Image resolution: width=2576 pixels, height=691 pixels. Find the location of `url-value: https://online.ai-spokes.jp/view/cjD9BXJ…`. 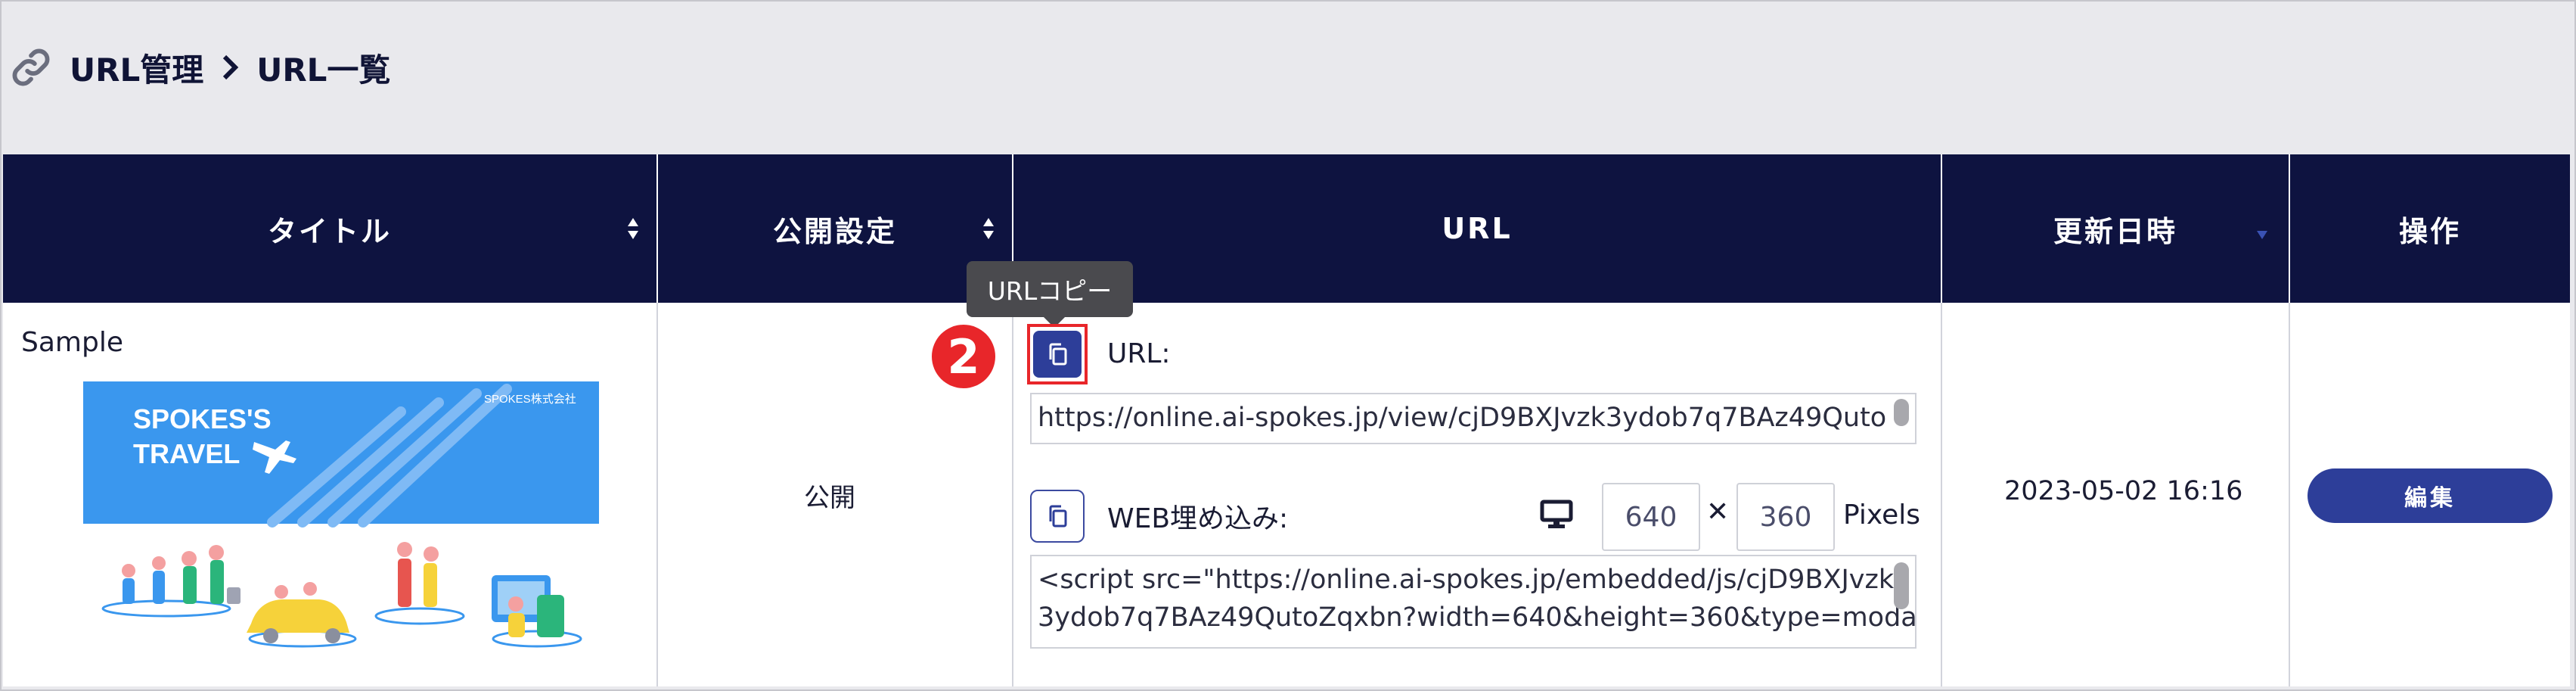

url-value: https://online.ai-spokes.jp/view/cjD9BXJ… is located at coordinates (1462, 418).